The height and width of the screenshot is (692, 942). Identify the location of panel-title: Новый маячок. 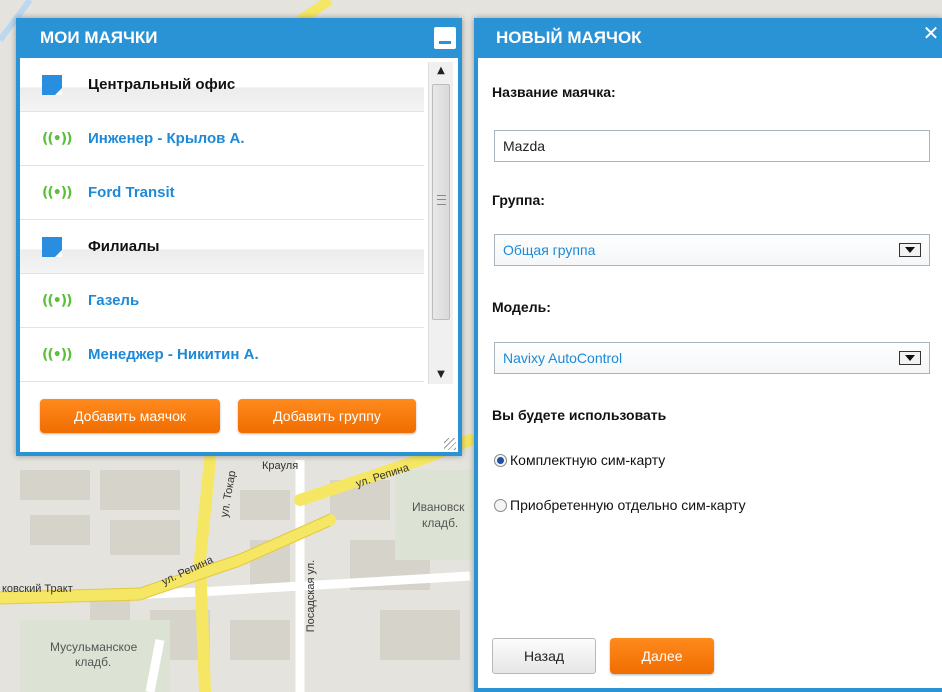
(569, 37).